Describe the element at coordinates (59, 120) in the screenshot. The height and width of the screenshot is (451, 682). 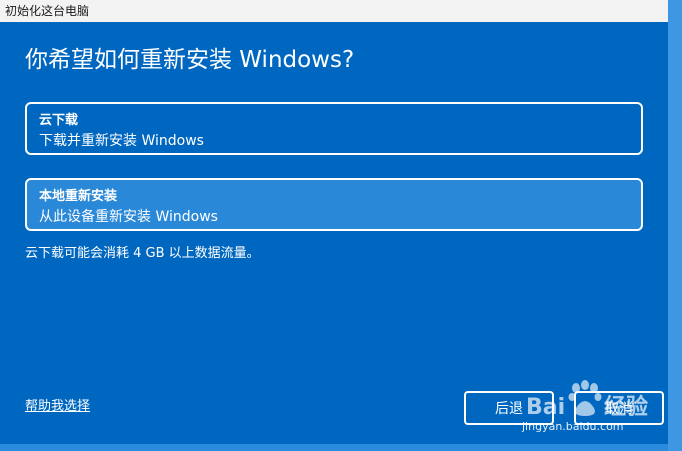
I see `option-title: 云下载` at that location.